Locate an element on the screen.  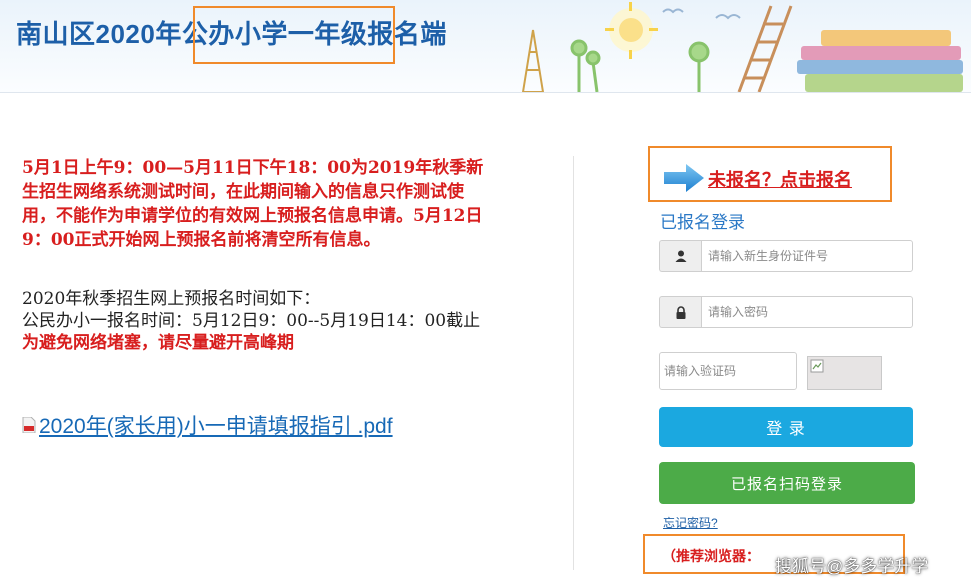
id-number-field is located at coordinates (786, 256).